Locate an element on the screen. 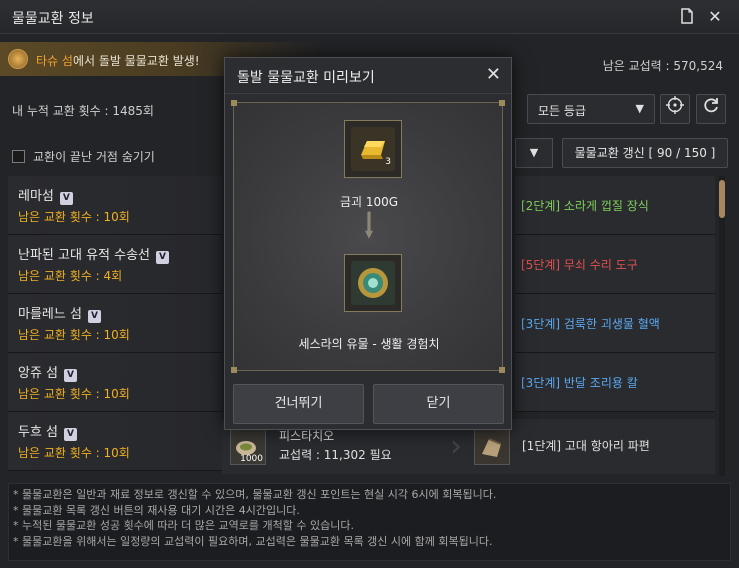 This screenshot has height=568, width=739. item-quantity: 3 is located at coordinates (388, 162).